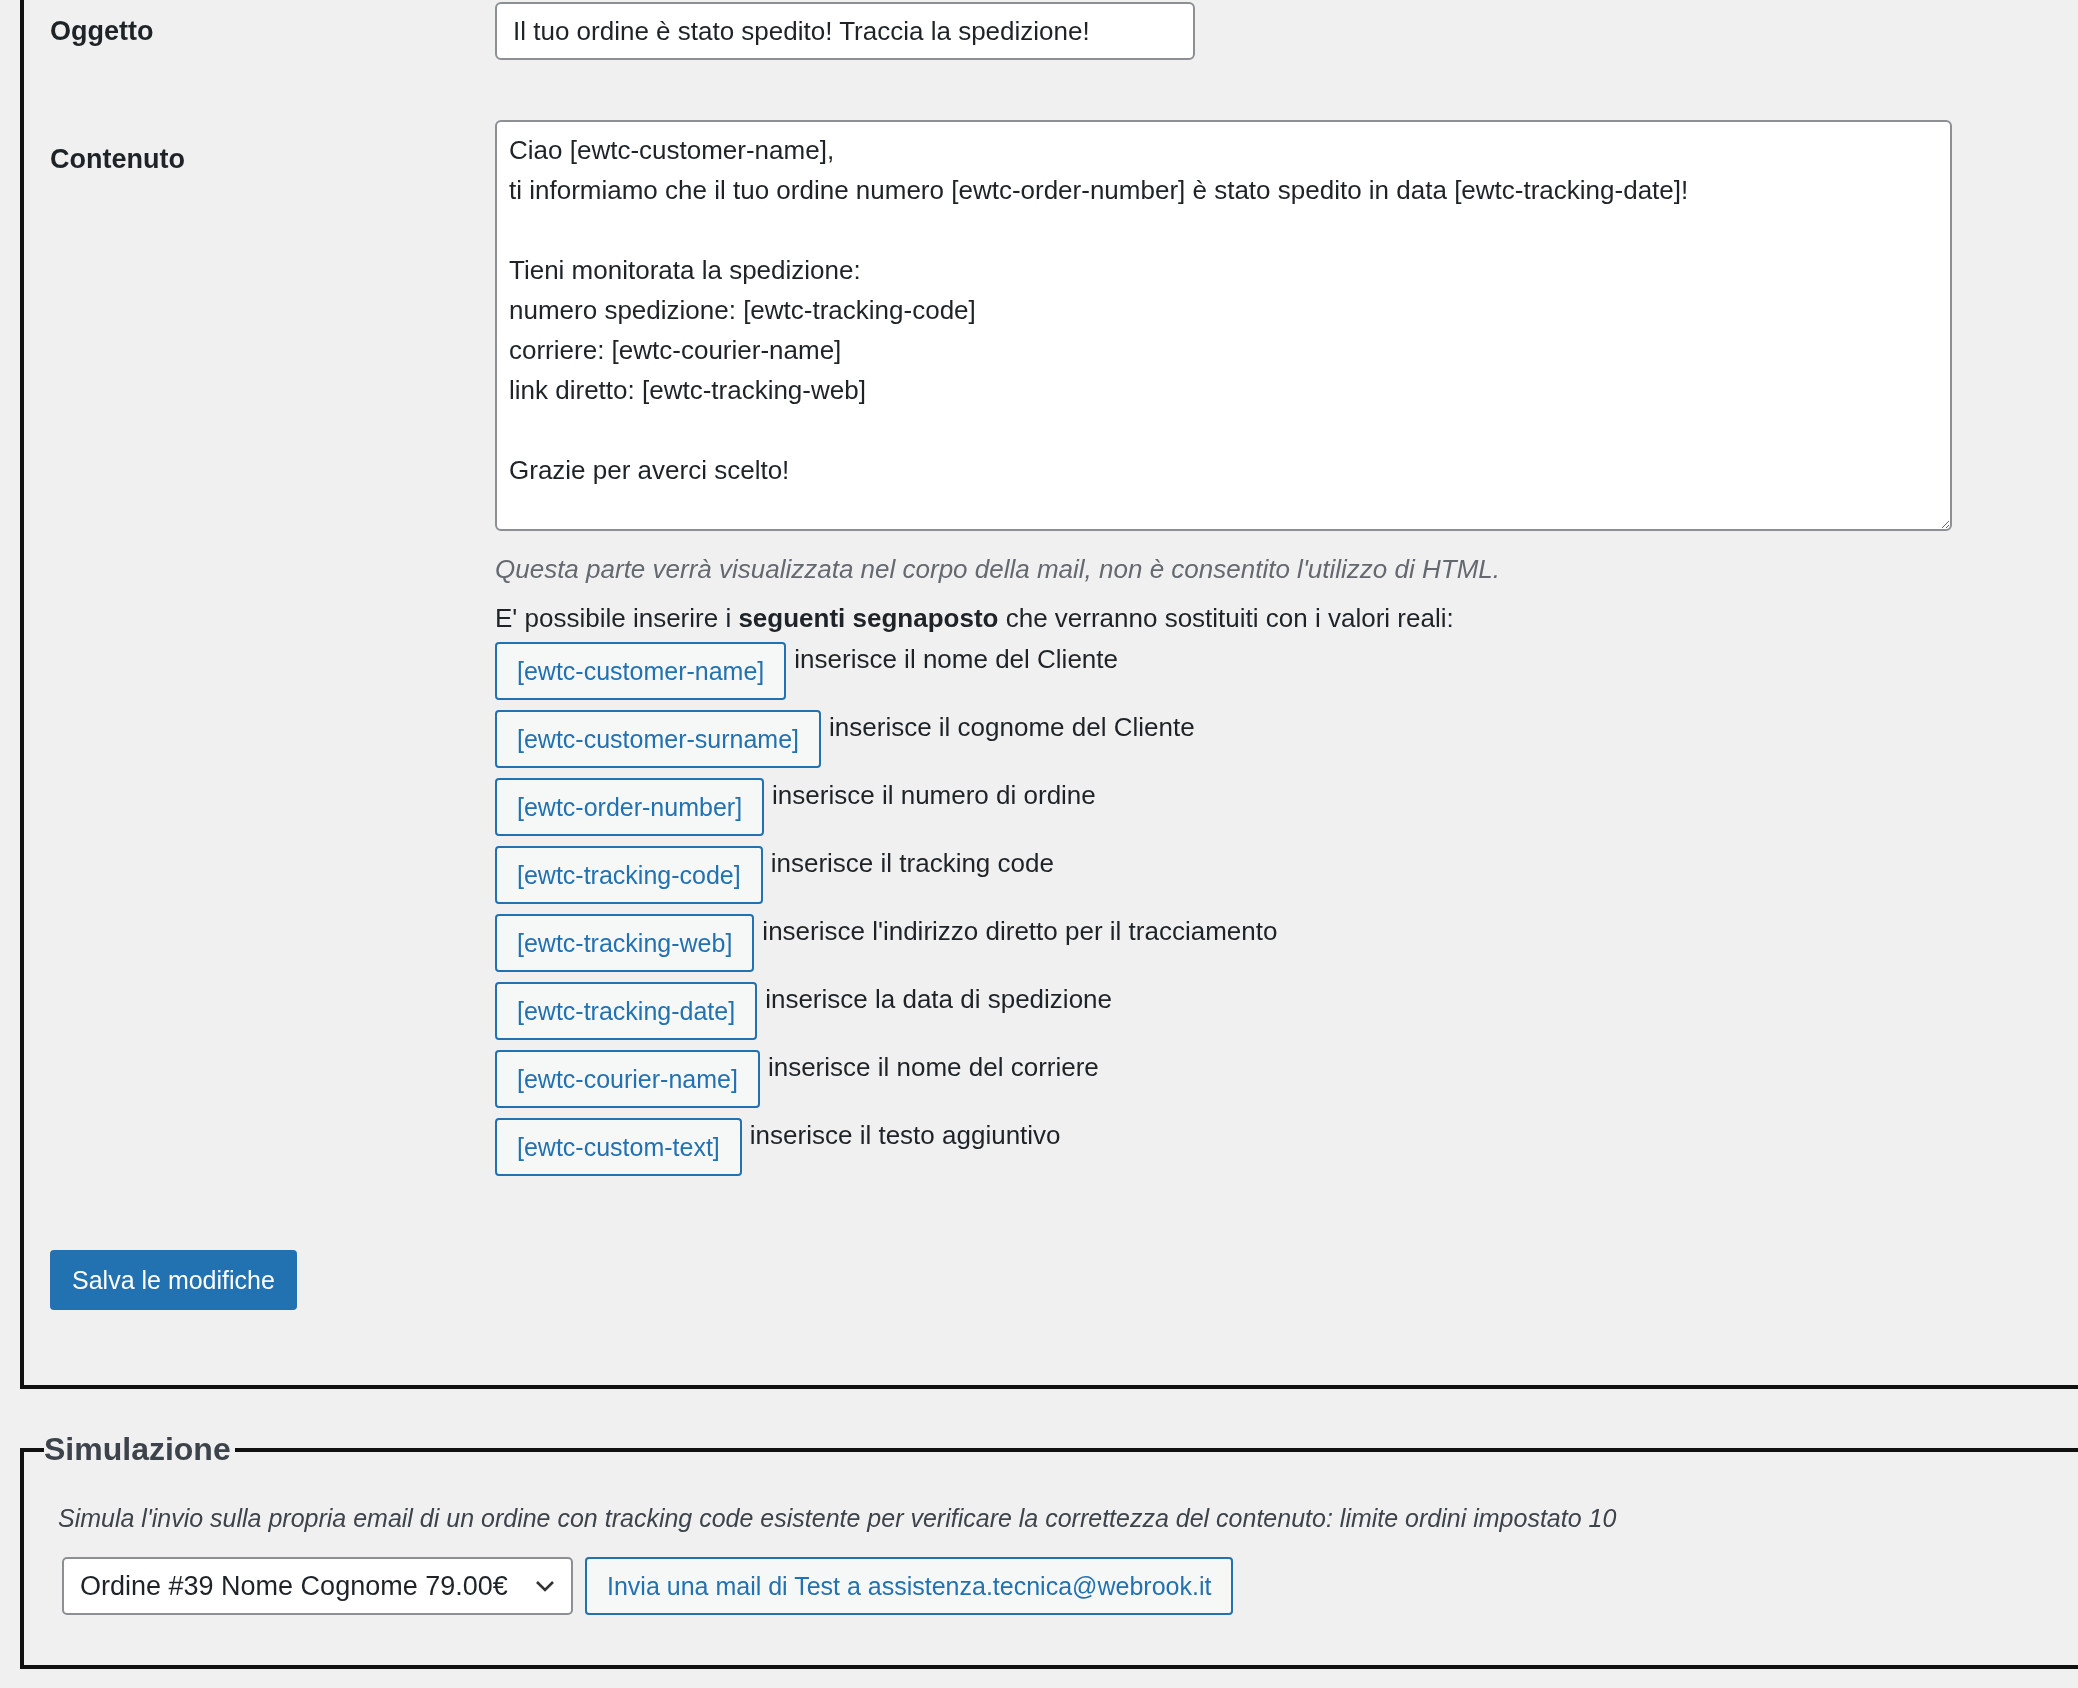 This screenshot has height=1688, width=2078. What do you see at coordinates (627, 1079) in the screenshot?
I see `placeholder-tag-button: [ewtc-courier-name]` at bounding box center [627, 1079].